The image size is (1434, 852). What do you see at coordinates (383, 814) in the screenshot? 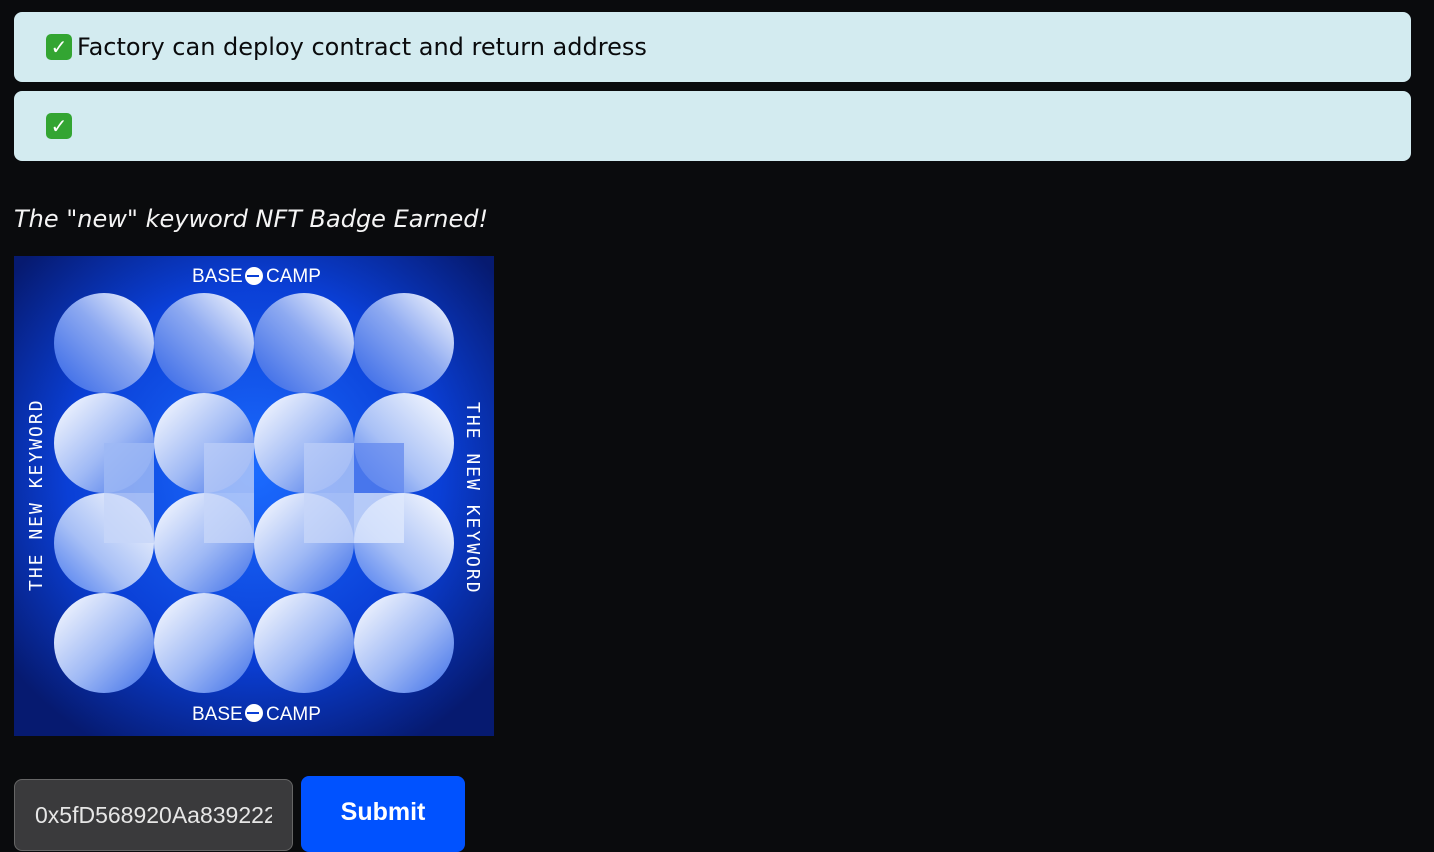
I see `submit-button: Submit` at bounding box center [383, 814].